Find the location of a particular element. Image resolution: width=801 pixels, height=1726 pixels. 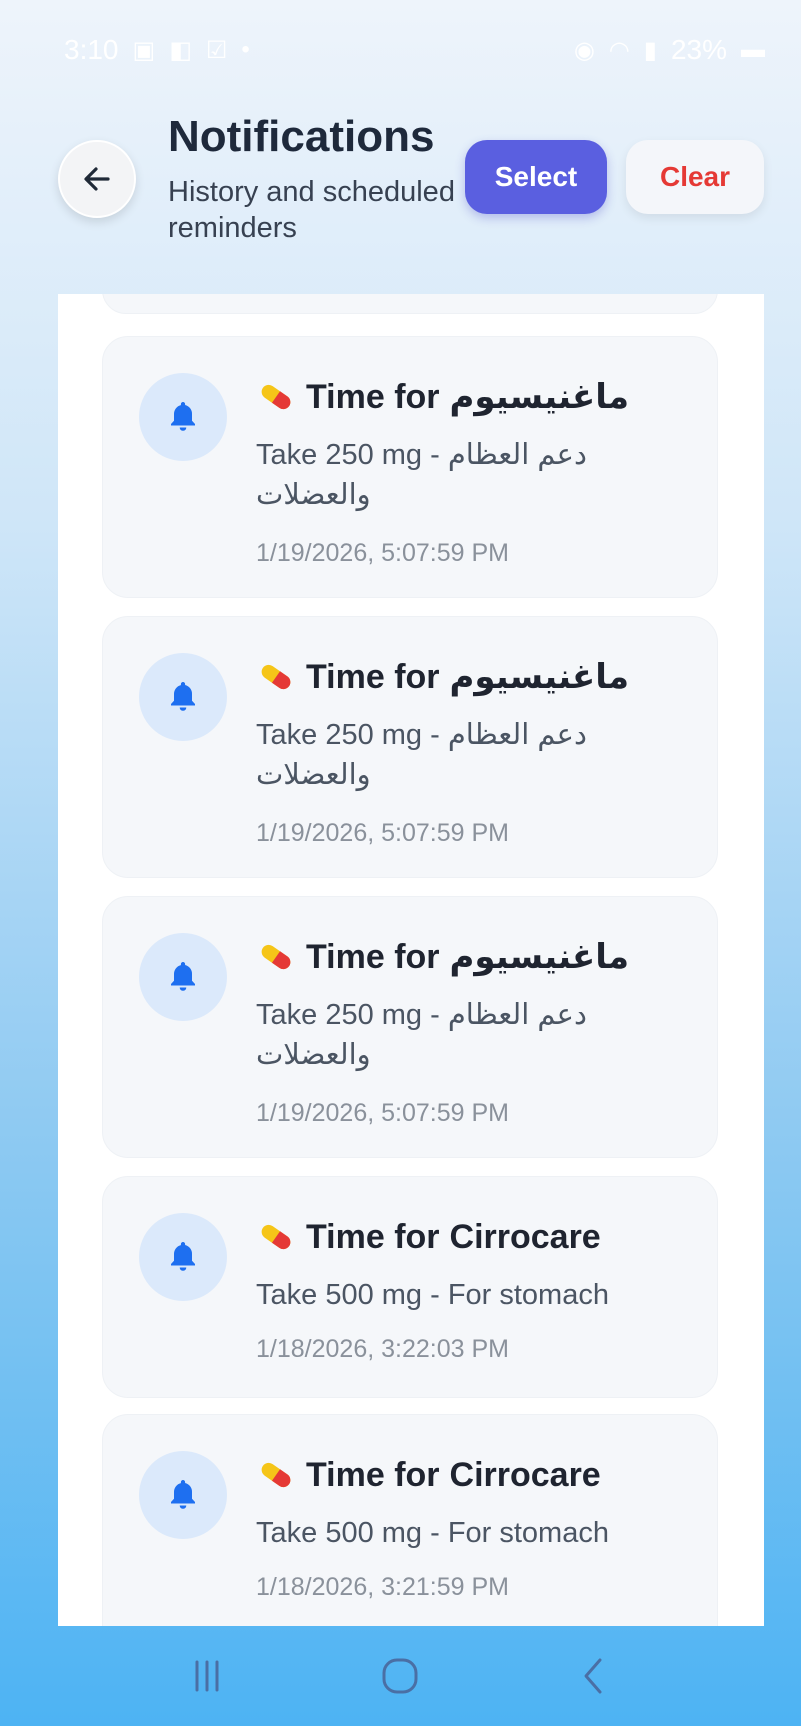

page-title: Notifications is located at coordinates (301, 136).